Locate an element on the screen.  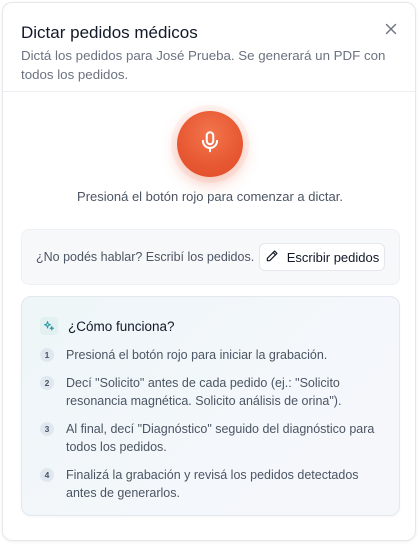
write-orders-button: Escribir pedidos is located at coordinates (322, 257).